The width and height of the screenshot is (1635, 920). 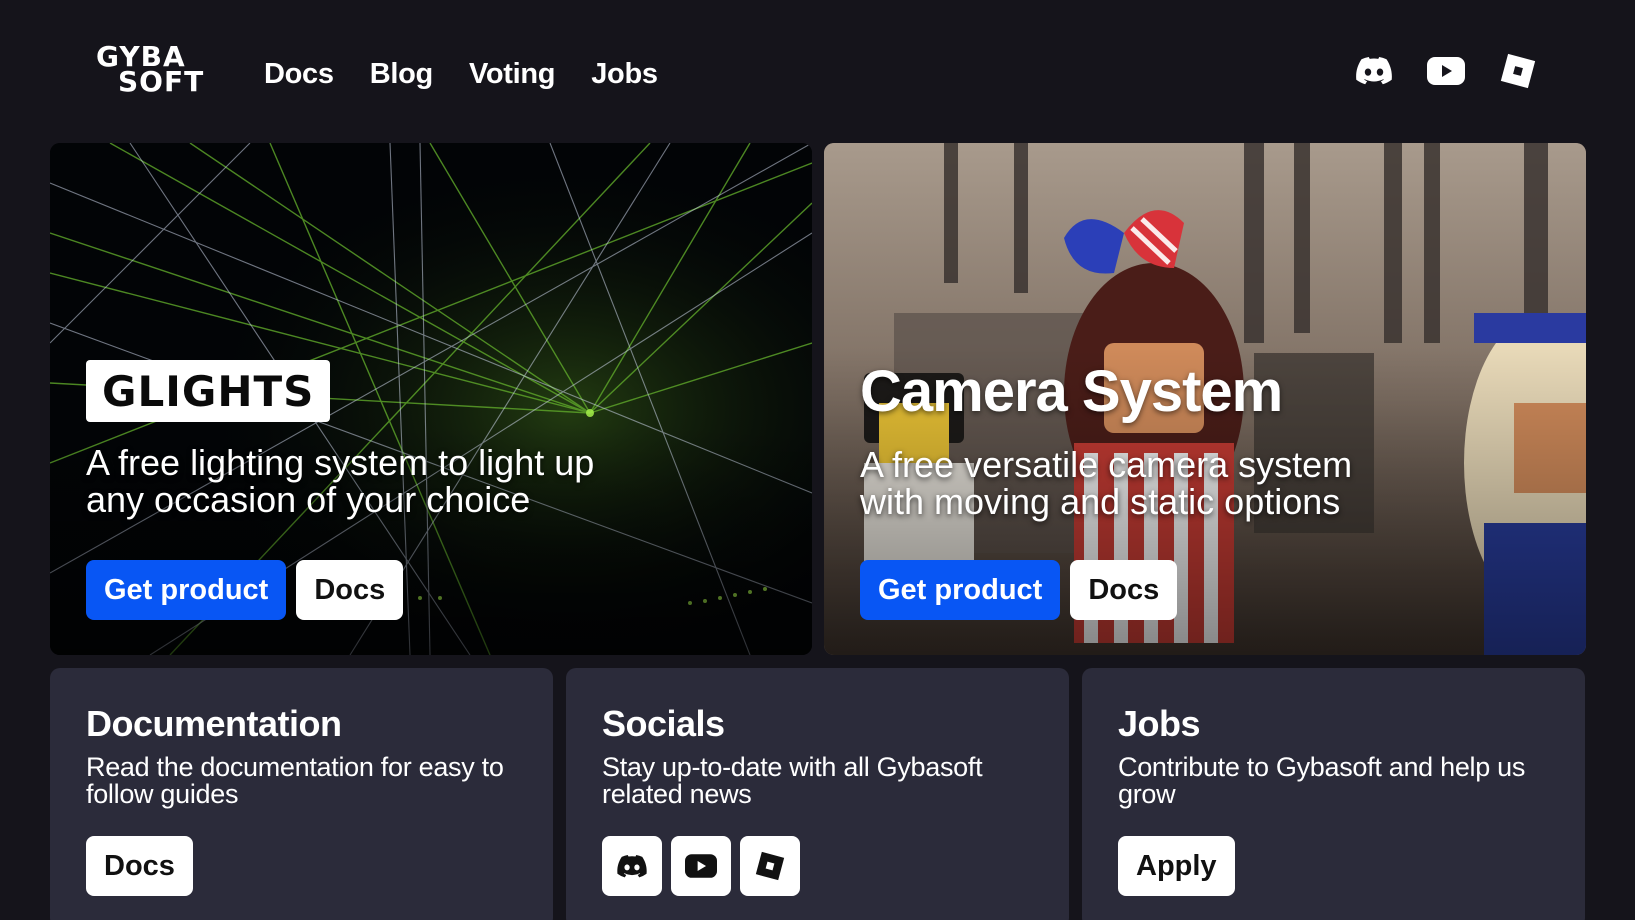 What do you see at coordinates (350, 590) in the screenshot?
I see `glights-docs-button: Docs` at bounding box center [350, 590].